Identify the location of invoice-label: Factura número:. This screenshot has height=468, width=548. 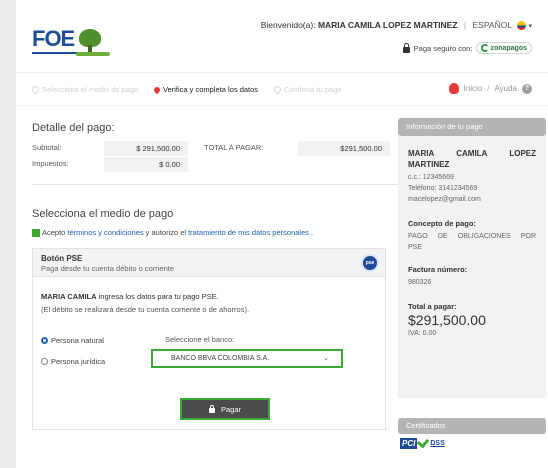
(438, 269).